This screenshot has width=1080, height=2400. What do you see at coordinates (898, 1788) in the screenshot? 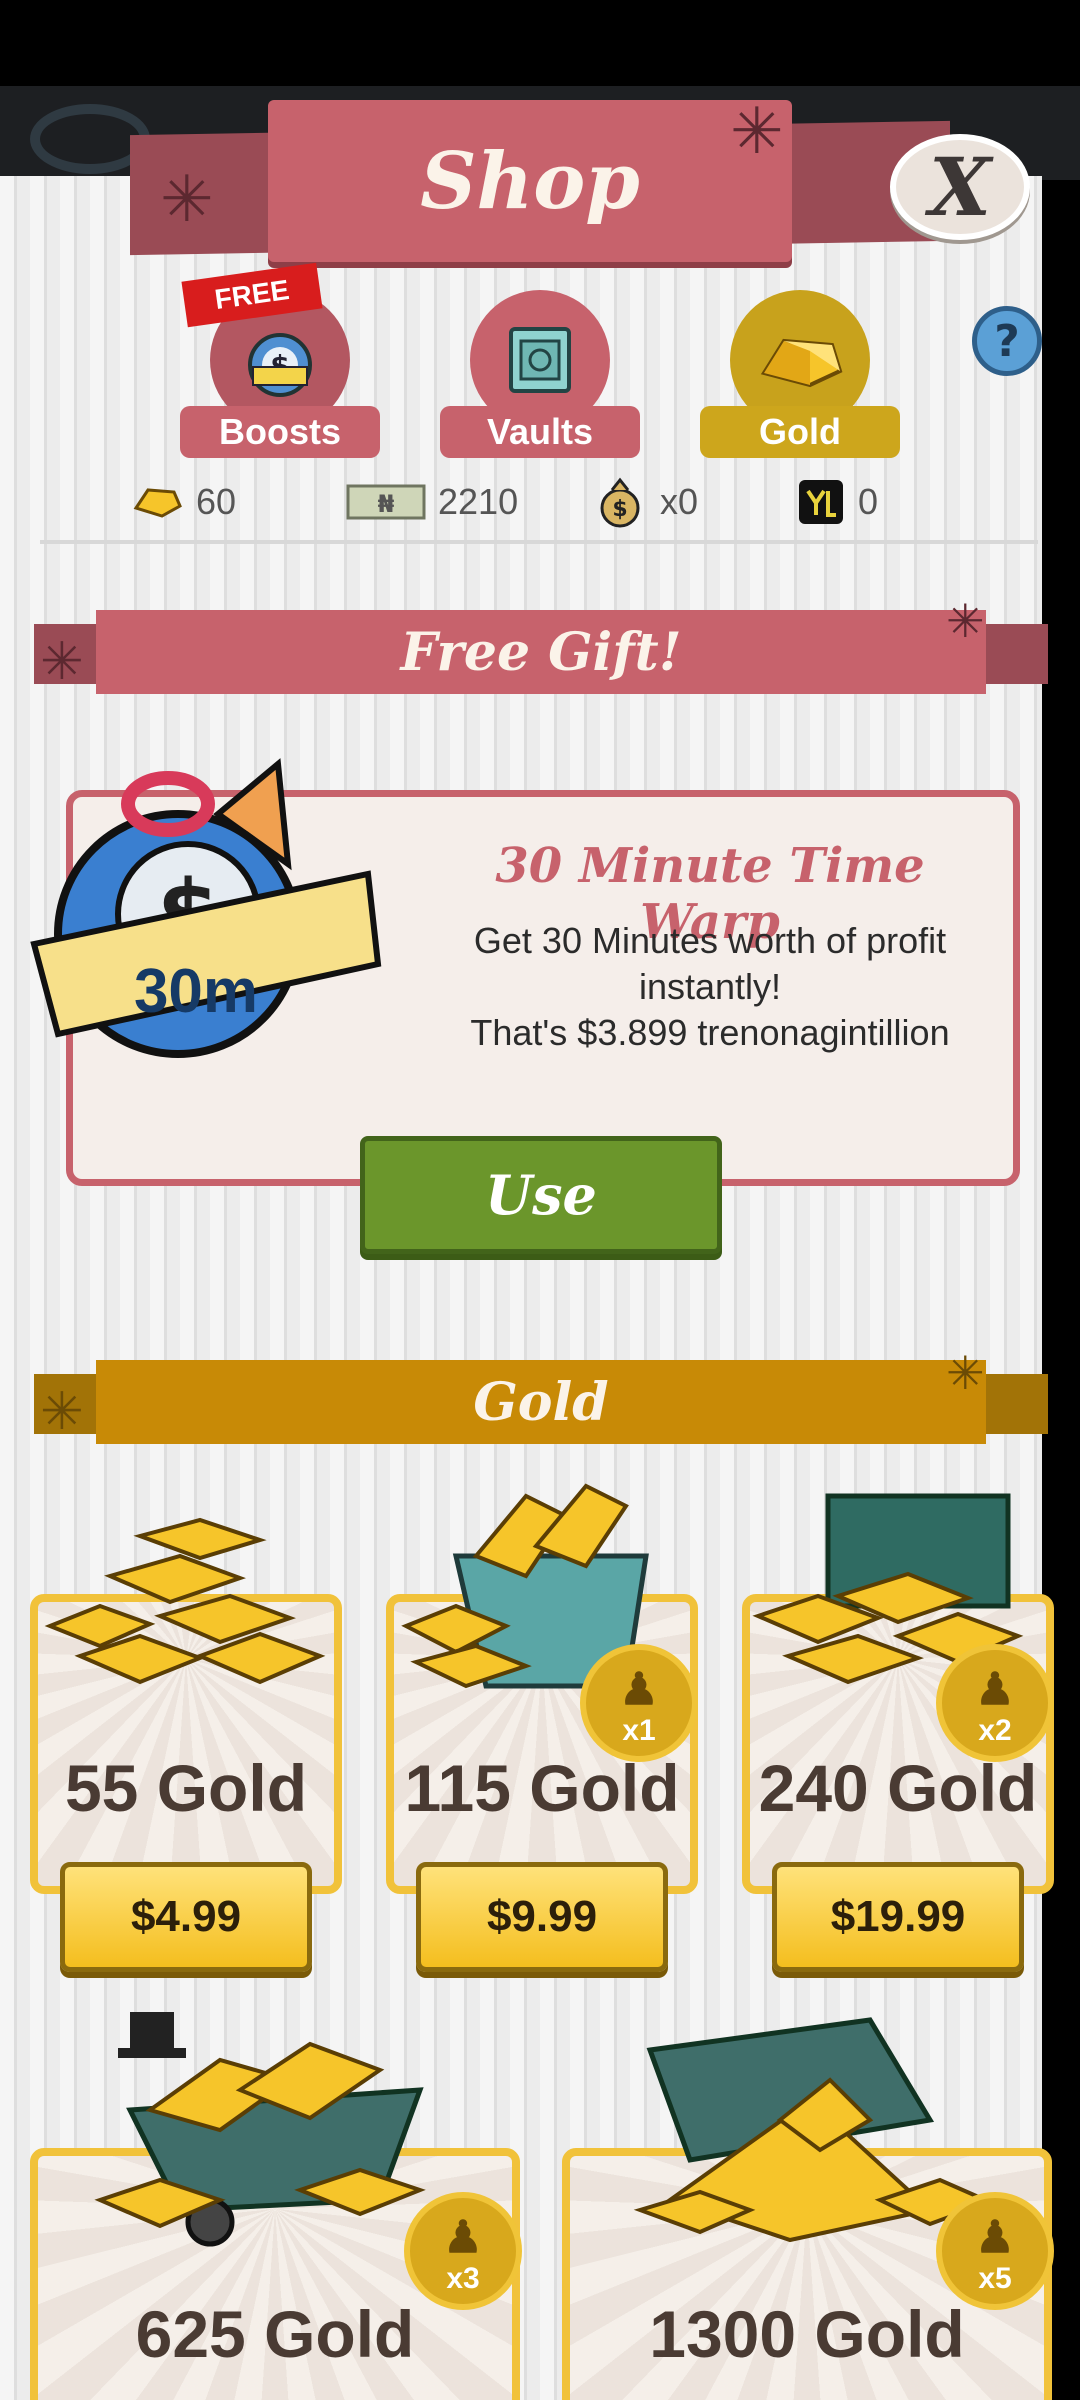
I see `product-name: 240 Gold` at bounding box center [898, 1788].